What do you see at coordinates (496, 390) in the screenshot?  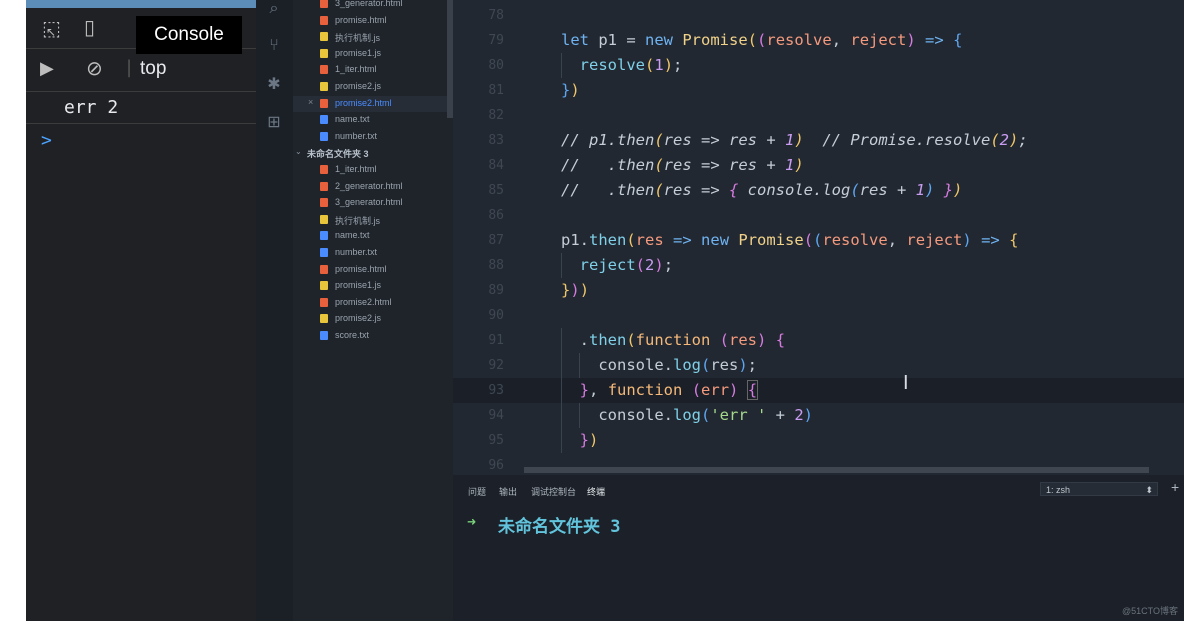 I see `line-number: 93` at bounding box center [496, 390].